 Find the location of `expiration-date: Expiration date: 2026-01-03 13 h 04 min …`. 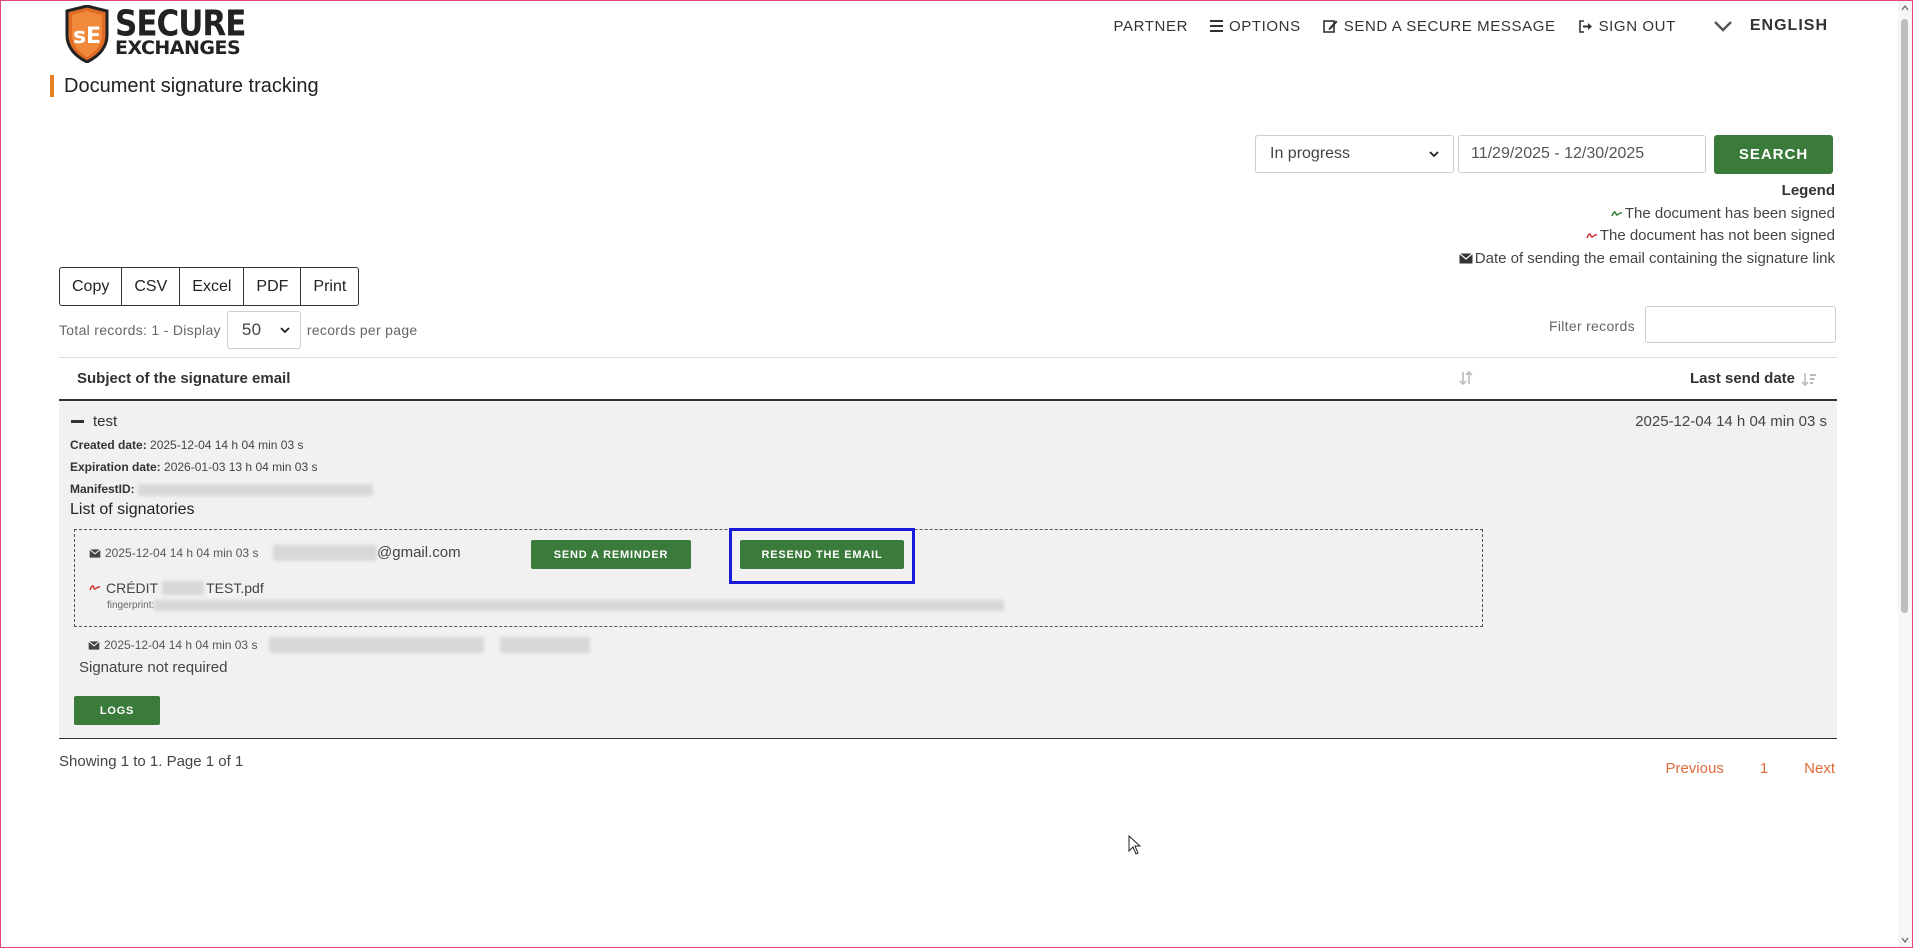

expiration-date: Expiration date: 2026-01-03 13 h 04 min … is located at coordinates (193, 467).